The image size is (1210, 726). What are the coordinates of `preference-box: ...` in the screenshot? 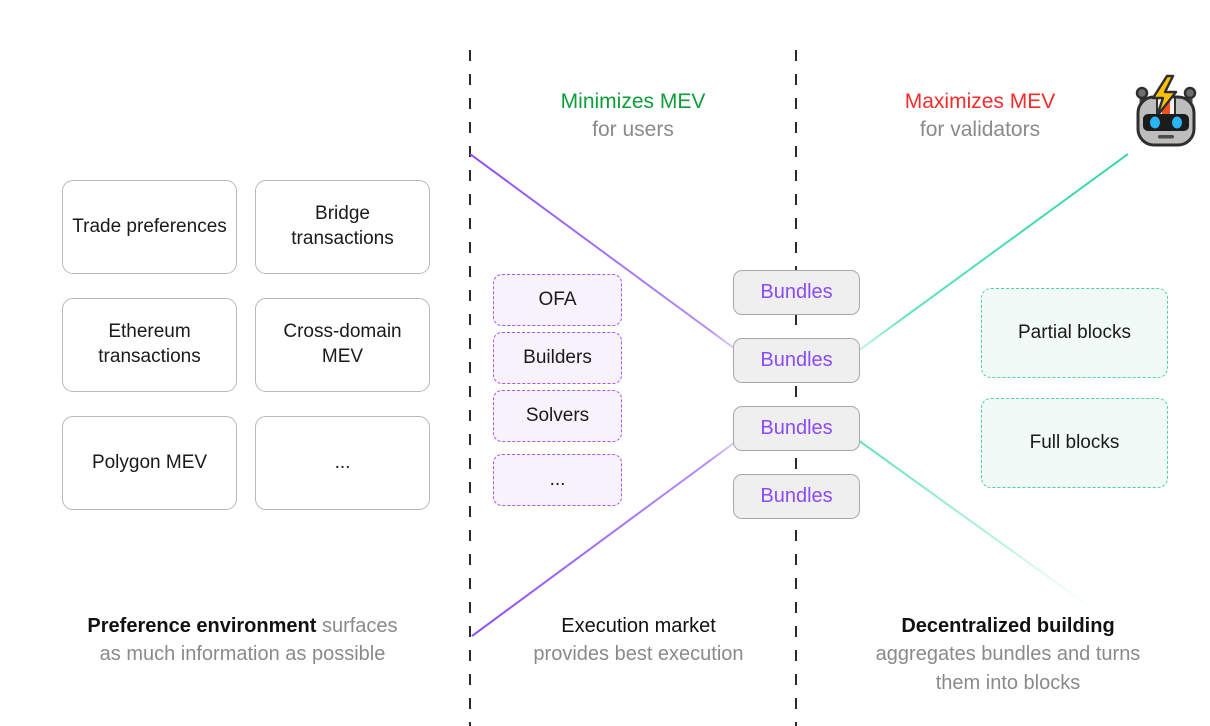 It's located at (342, 463).